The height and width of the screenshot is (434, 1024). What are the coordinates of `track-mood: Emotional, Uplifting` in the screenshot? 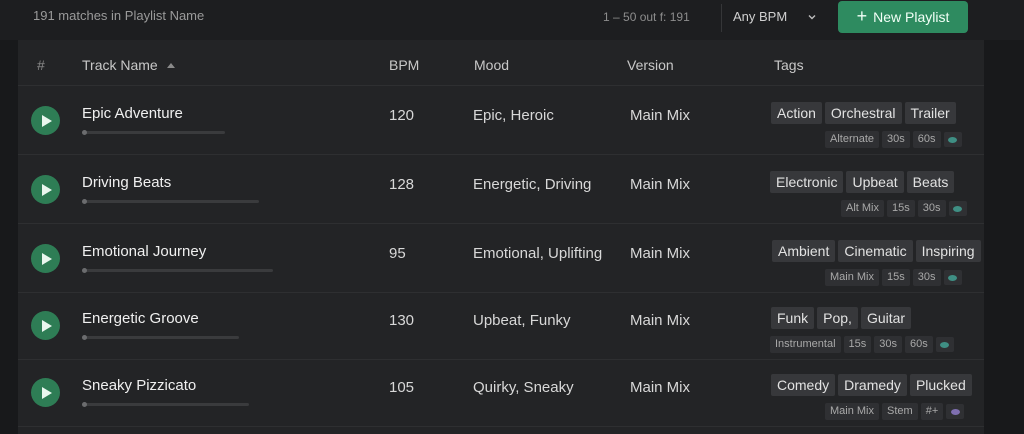 It's located at (538, 253).